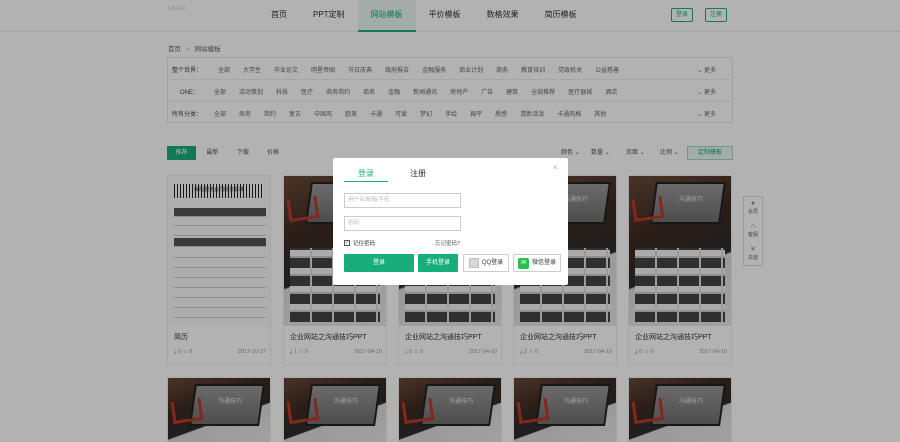 The width and height of the screenshot is (900, 442). What do you see at coordinates (447, 243) in the screenshot?
I see `forgot-password-link: 忘记密码?` at bounding box center [447, 243].